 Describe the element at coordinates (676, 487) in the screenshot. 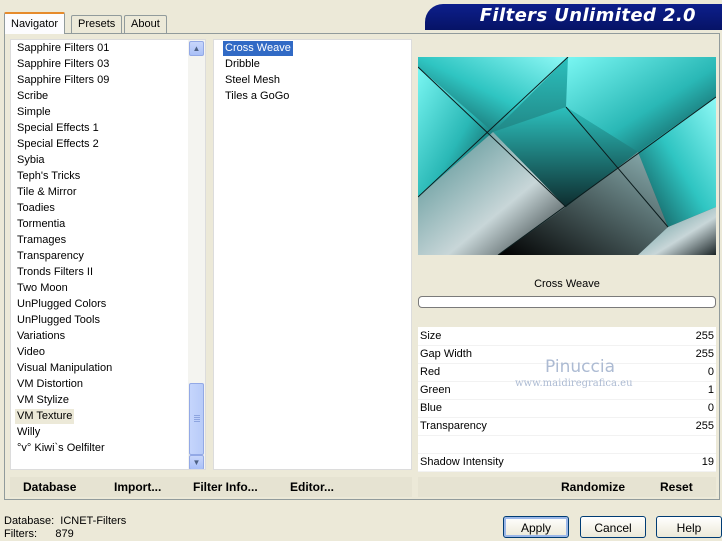

I see `reset-link: Reset` at that location.